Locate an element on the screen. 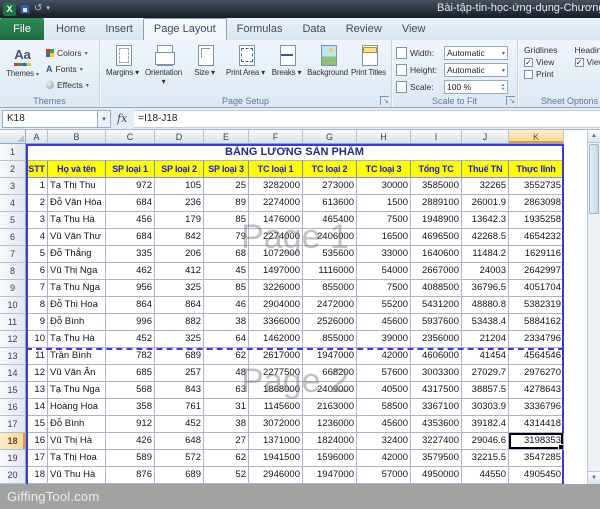  cell-D12: 325 is located at coordinates (179, 339).